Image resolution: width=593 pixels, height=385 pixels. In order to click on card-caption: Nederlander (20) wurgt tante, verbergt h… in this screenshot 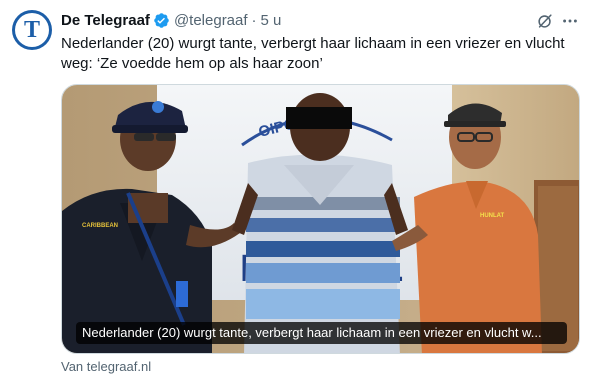, I will do `click(321, 333)`.